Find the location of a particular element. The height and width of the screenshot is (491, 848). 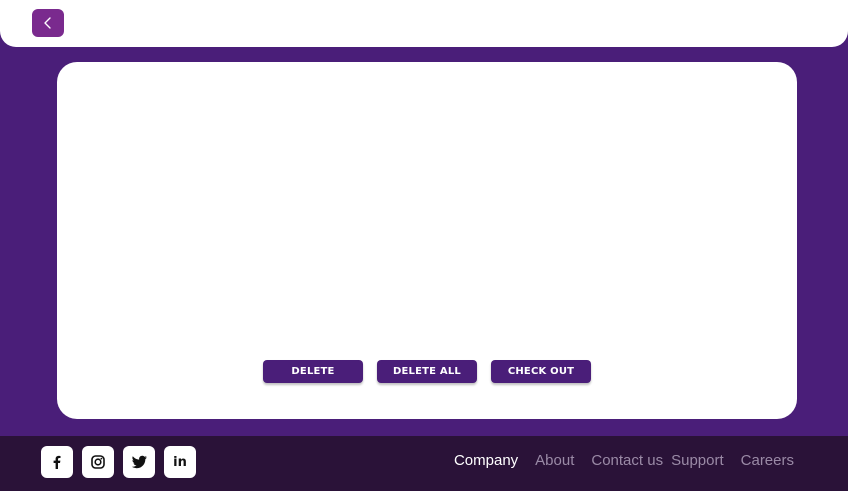

facebook-icon is located at coordinates (57, 462).